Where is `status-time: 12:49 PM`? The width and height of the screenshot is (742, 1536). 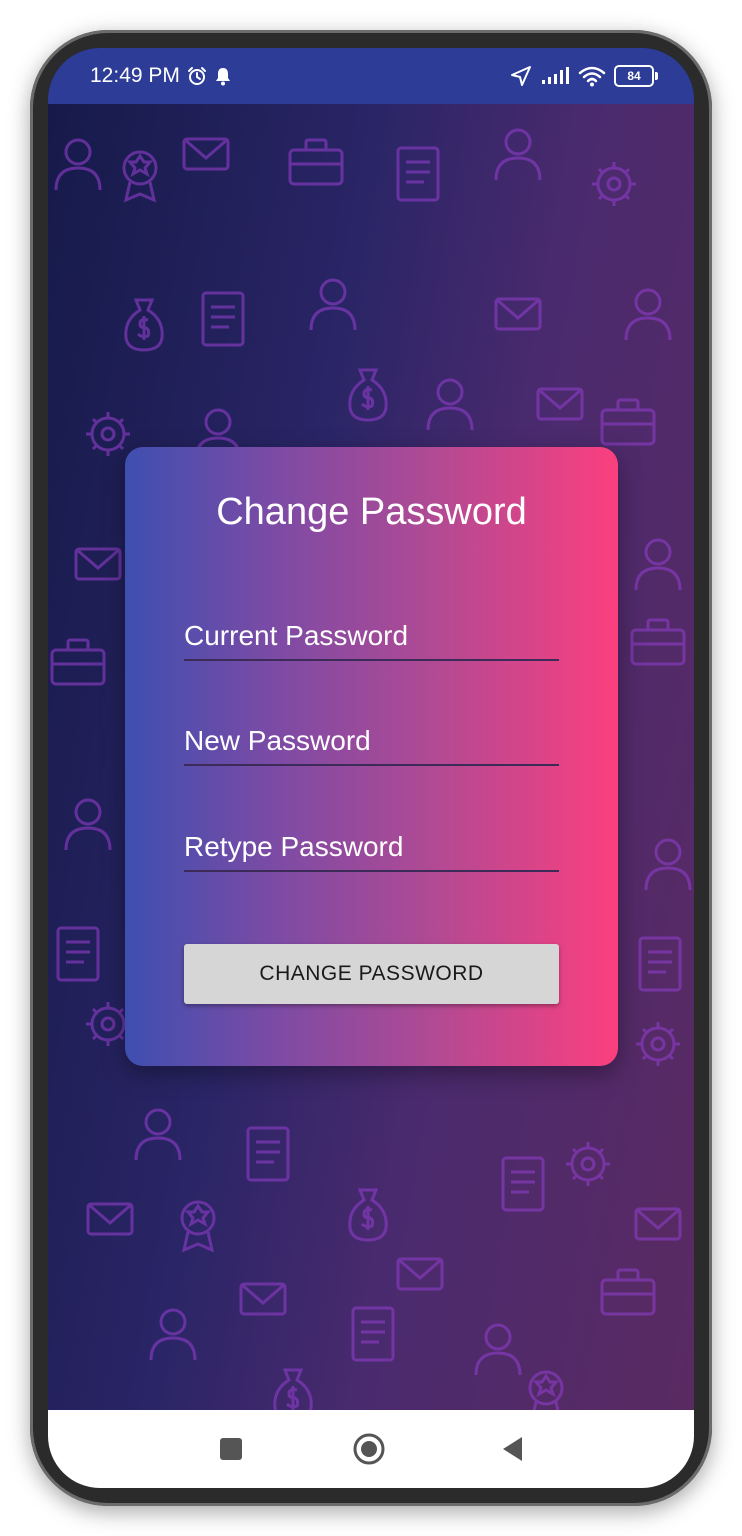
status-time: 12:49 PM is located at coordinates (135, 75).